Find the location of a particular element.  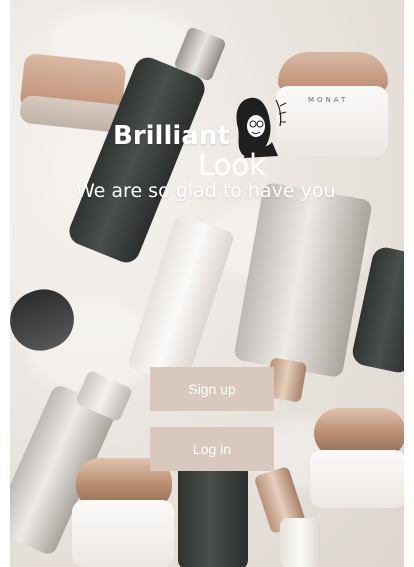

app-subtitle: Look is located at coordinates (232, 165).